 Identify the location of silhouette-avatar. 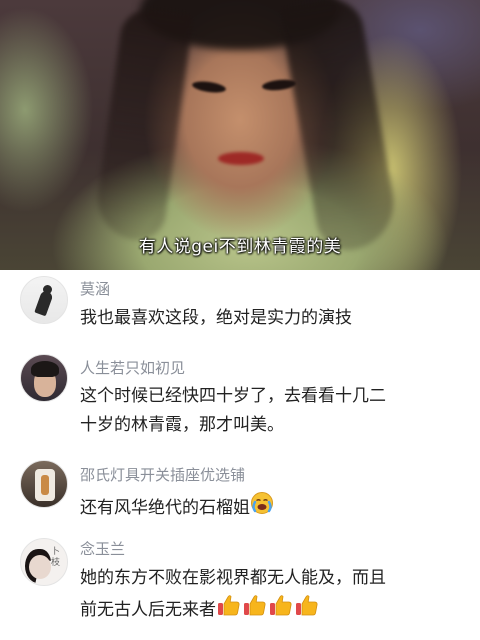
(44, 300).